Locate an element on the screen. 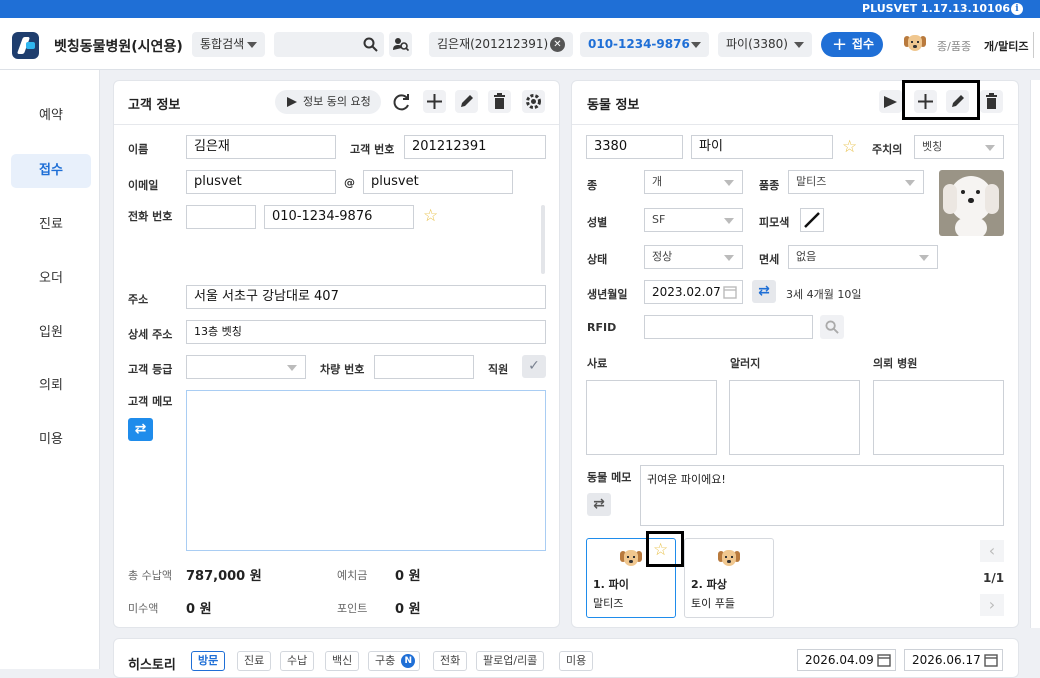  memo-swap-button: ⇄ is located at coordinates (140, 429).